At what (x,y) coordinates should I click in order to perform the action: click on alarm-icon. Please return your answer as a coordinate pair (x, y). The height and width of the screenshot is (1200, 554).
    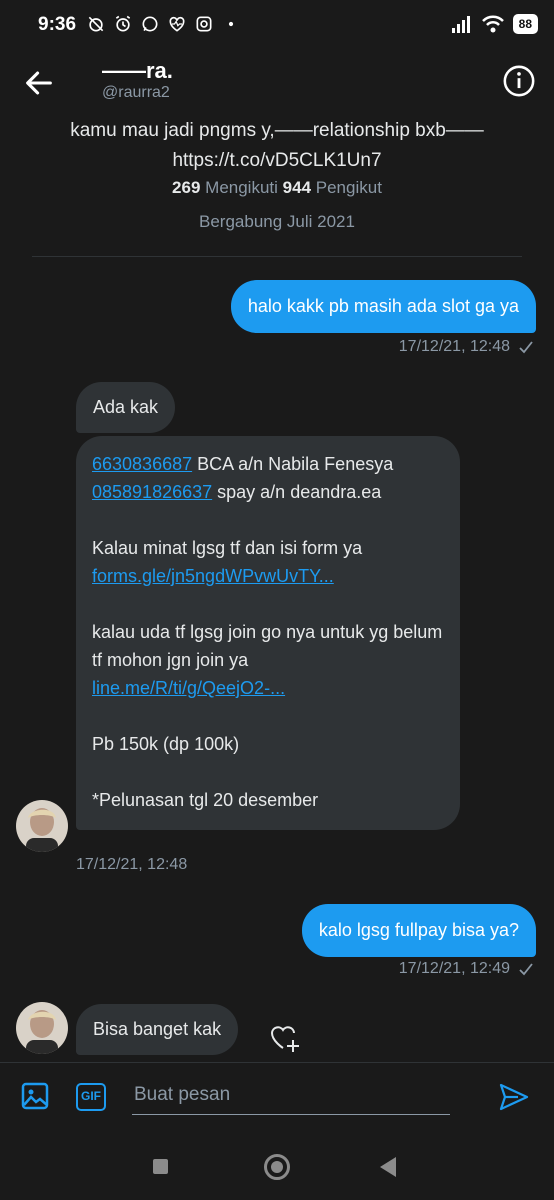
    Looking at the image, I should click on (123, 23).